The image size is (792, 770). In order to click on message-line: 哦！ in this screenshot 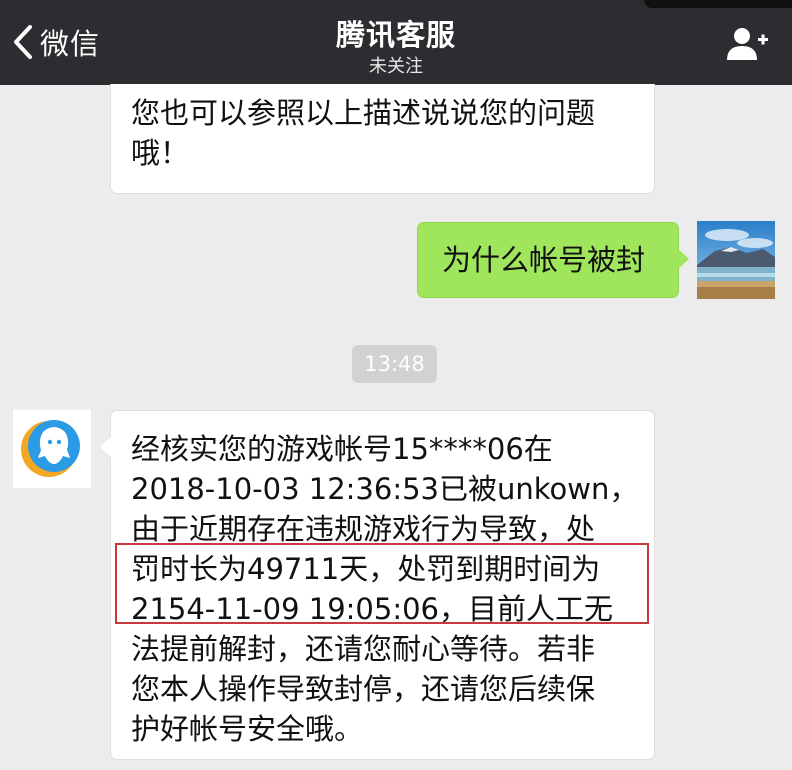, I will do `click(160, 153)`.